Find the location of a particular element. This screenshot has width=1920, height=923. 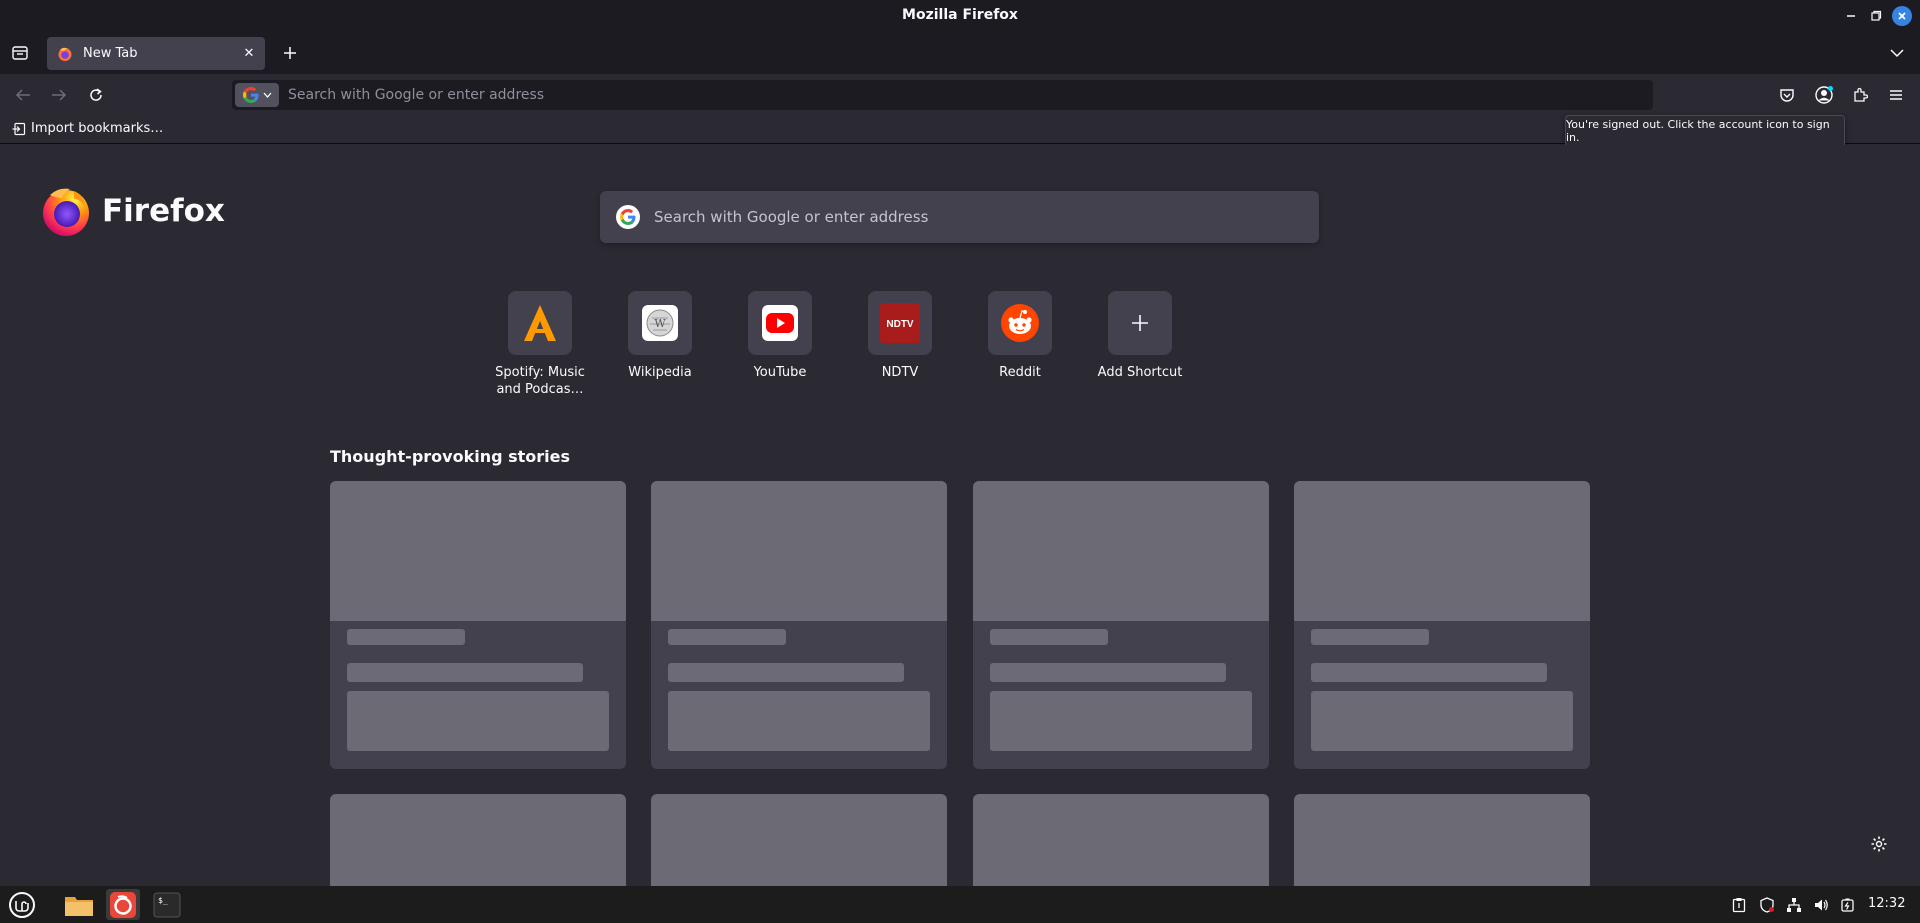

close-icon is located at coordinates (1902, 16).